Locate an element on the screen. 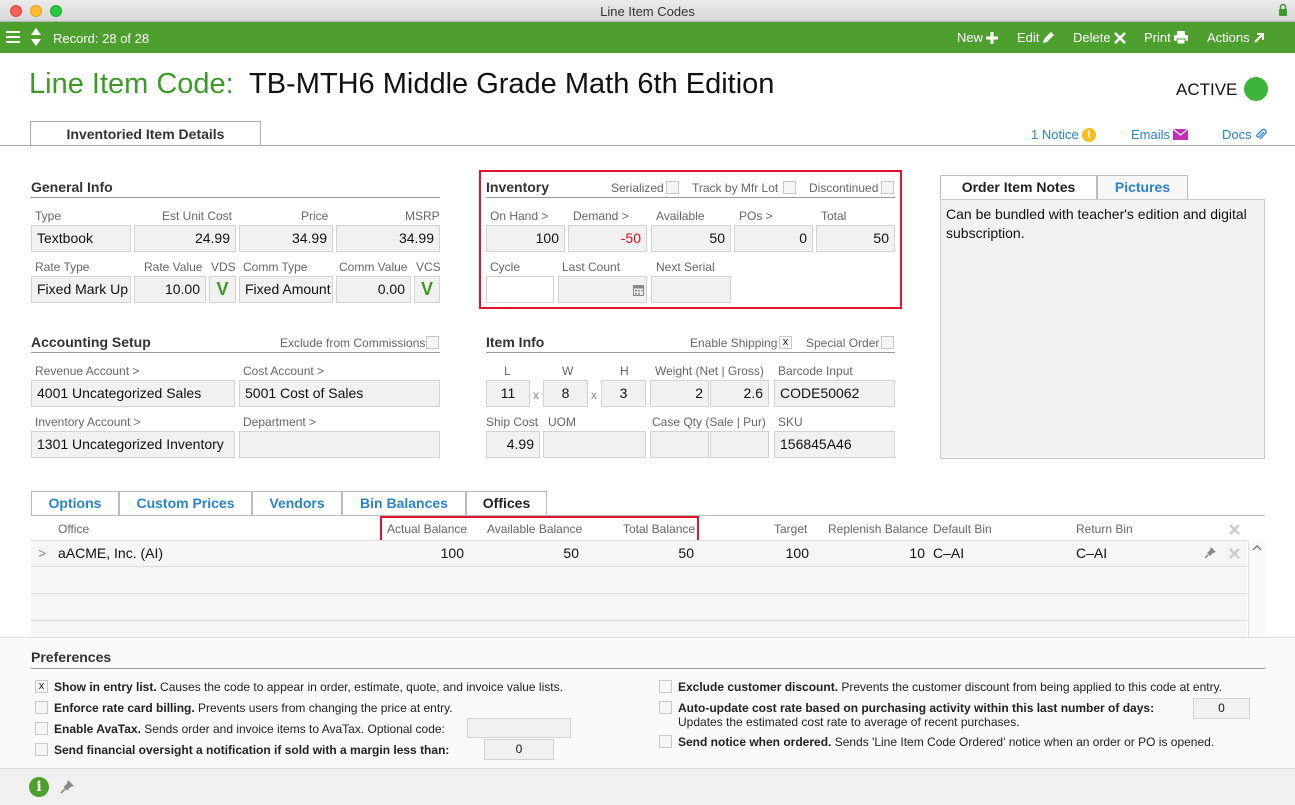 The height and width of the screenshot is (805, 1295). total-balance-column-header: Total Balance is located at coordinates (659, 529).